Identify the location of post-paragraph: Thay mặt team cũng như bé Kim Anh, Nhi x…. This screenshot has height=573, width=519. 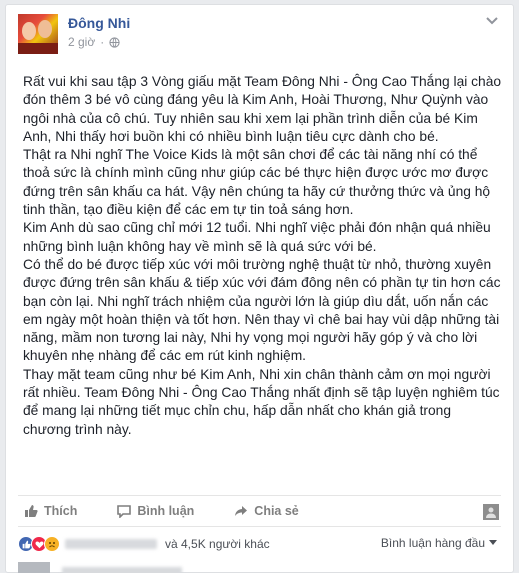
(261, 401).